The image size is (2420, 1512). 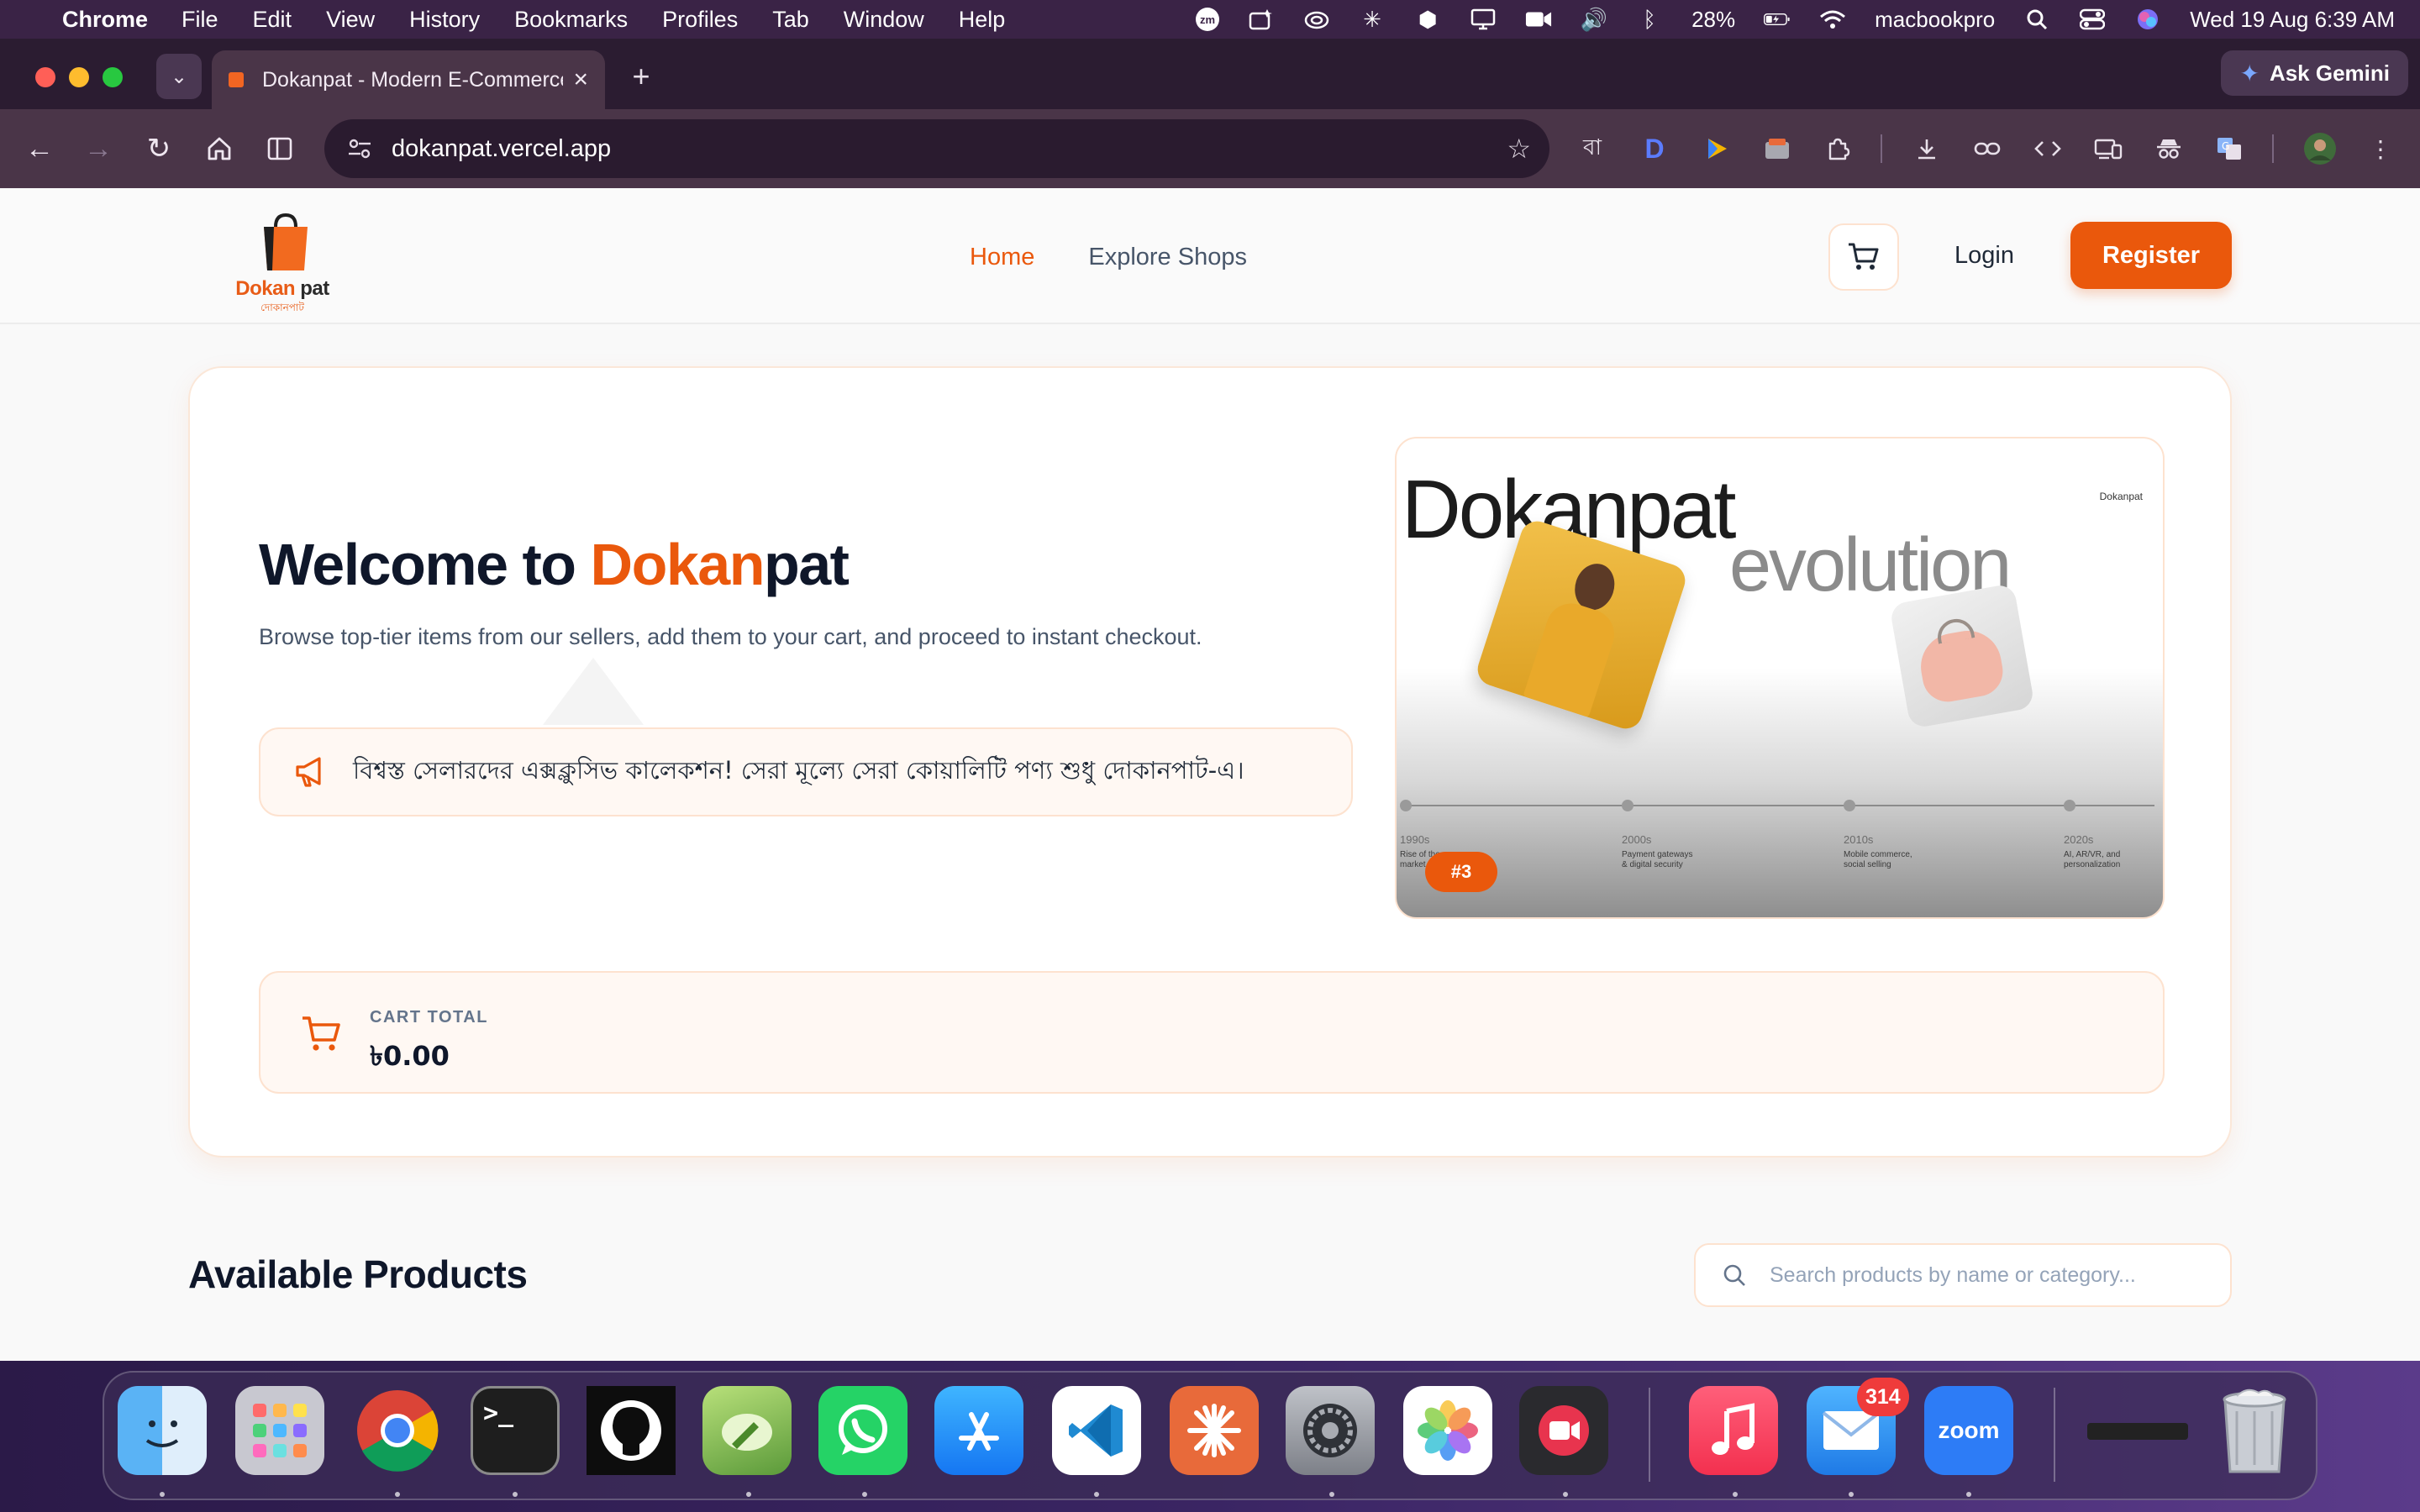 I want to click on product-search-input, so click(x=2000, y=1275).